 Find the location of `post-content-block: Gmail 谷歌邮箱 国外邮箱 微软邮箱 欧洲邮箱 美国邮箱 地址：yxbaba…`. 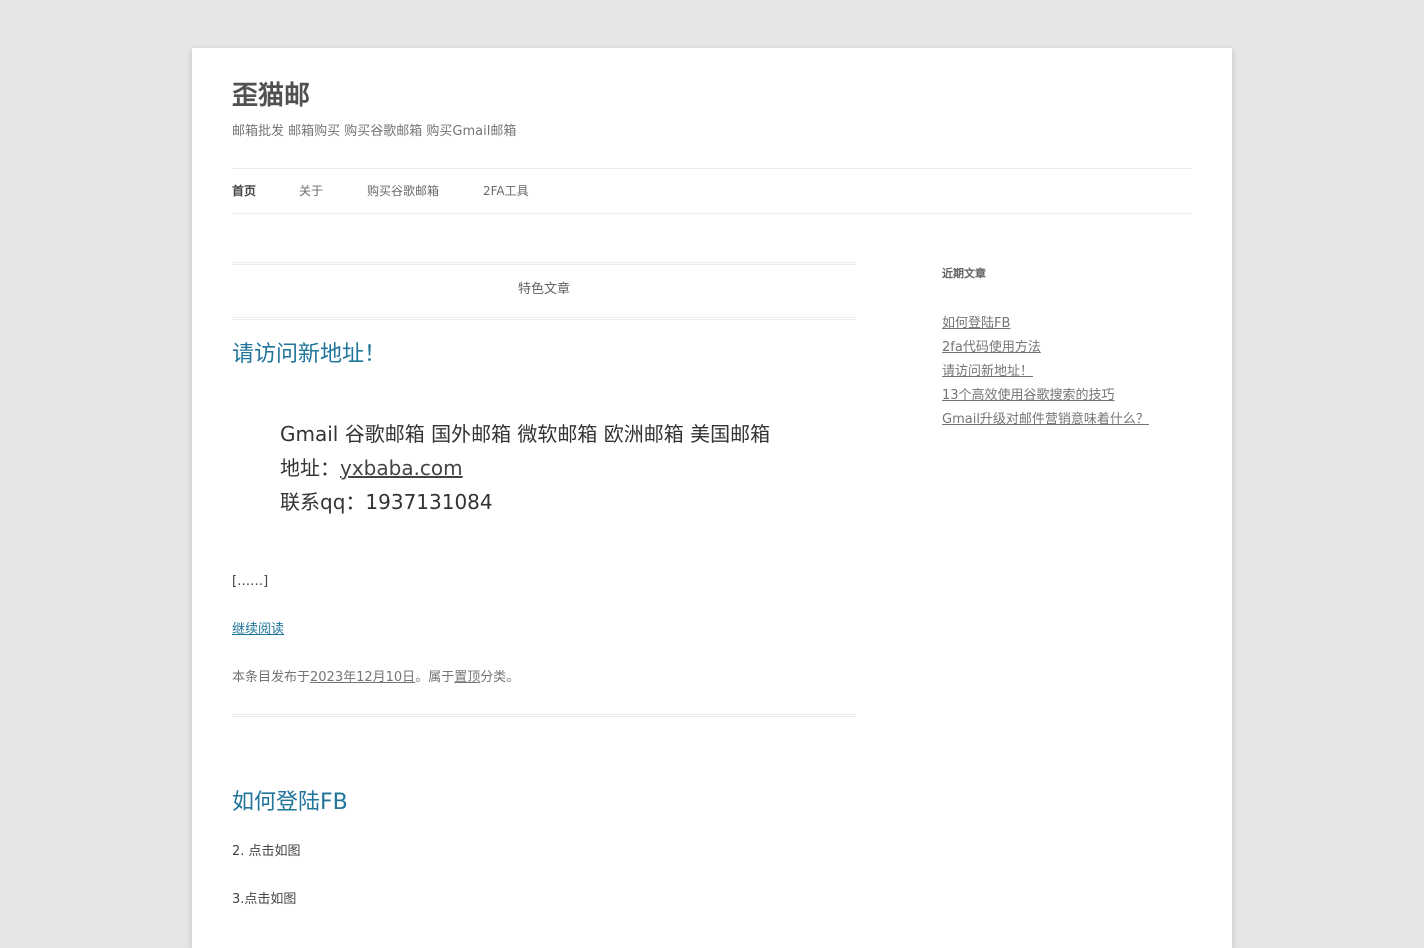

post-content-block: Gmail 谷歌邮箱 国外邮箱 微软邮箱 欧洲邮箱 美国邮箱 地址：yxbaba… is located at coordinates (525, 468).